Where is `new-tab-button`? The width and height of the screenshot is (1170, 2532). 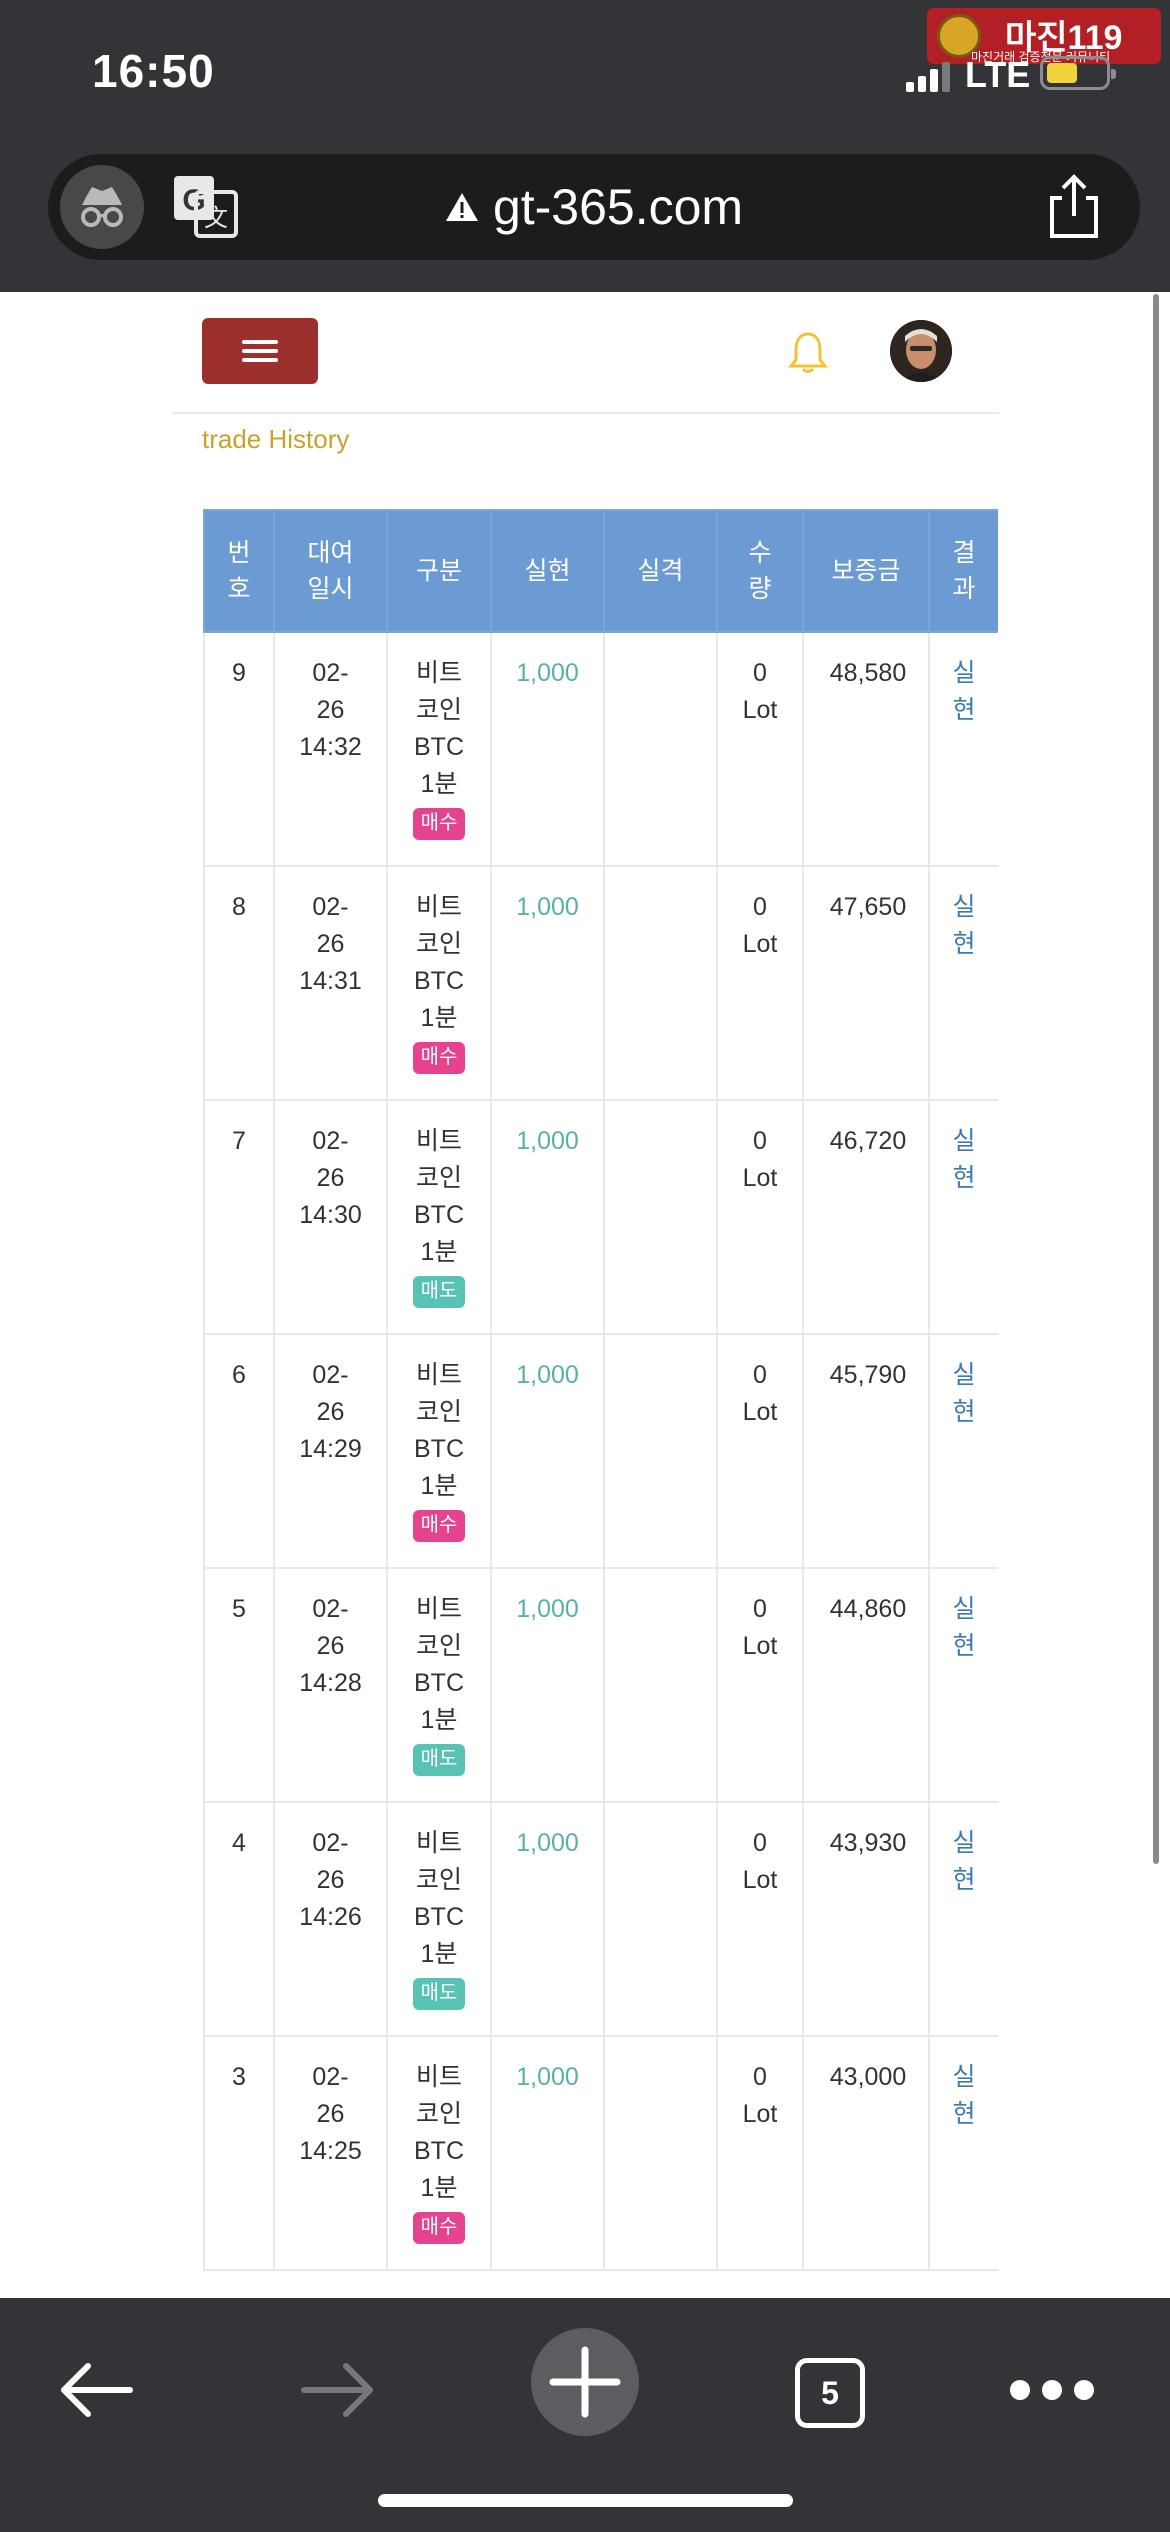
new-tab-button is located at coordinates (585, 2382).